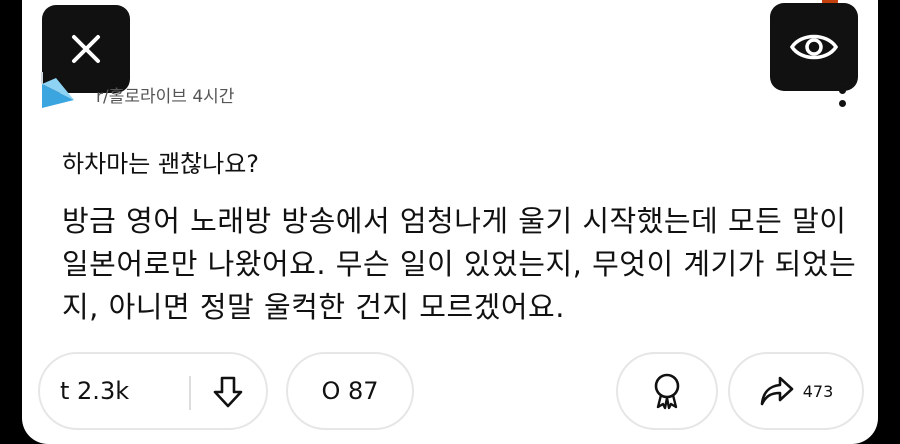 This screenshot has height=444, width=900. I want to click on post-title: 하차마는 괜찮나요?, so click(161, 164).